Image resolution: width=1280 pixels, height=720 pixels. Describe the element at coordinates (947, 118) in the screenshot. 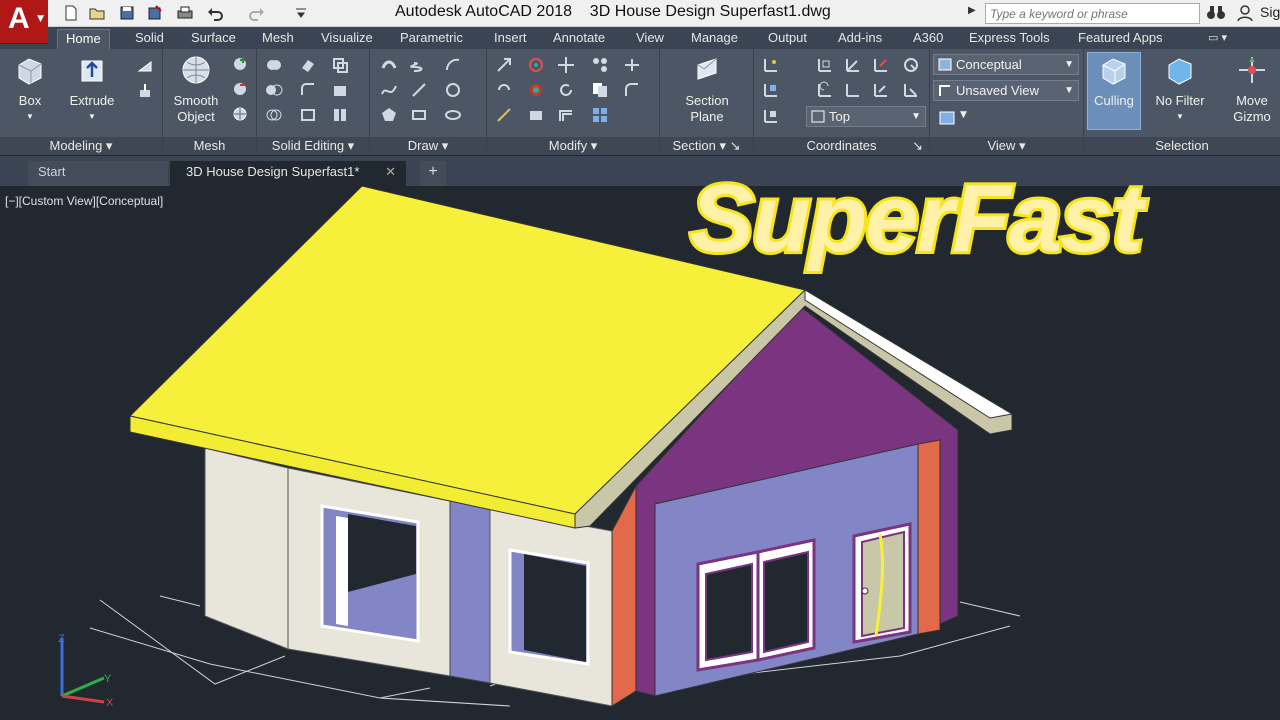

I see `viewport-config-icon` at that location.